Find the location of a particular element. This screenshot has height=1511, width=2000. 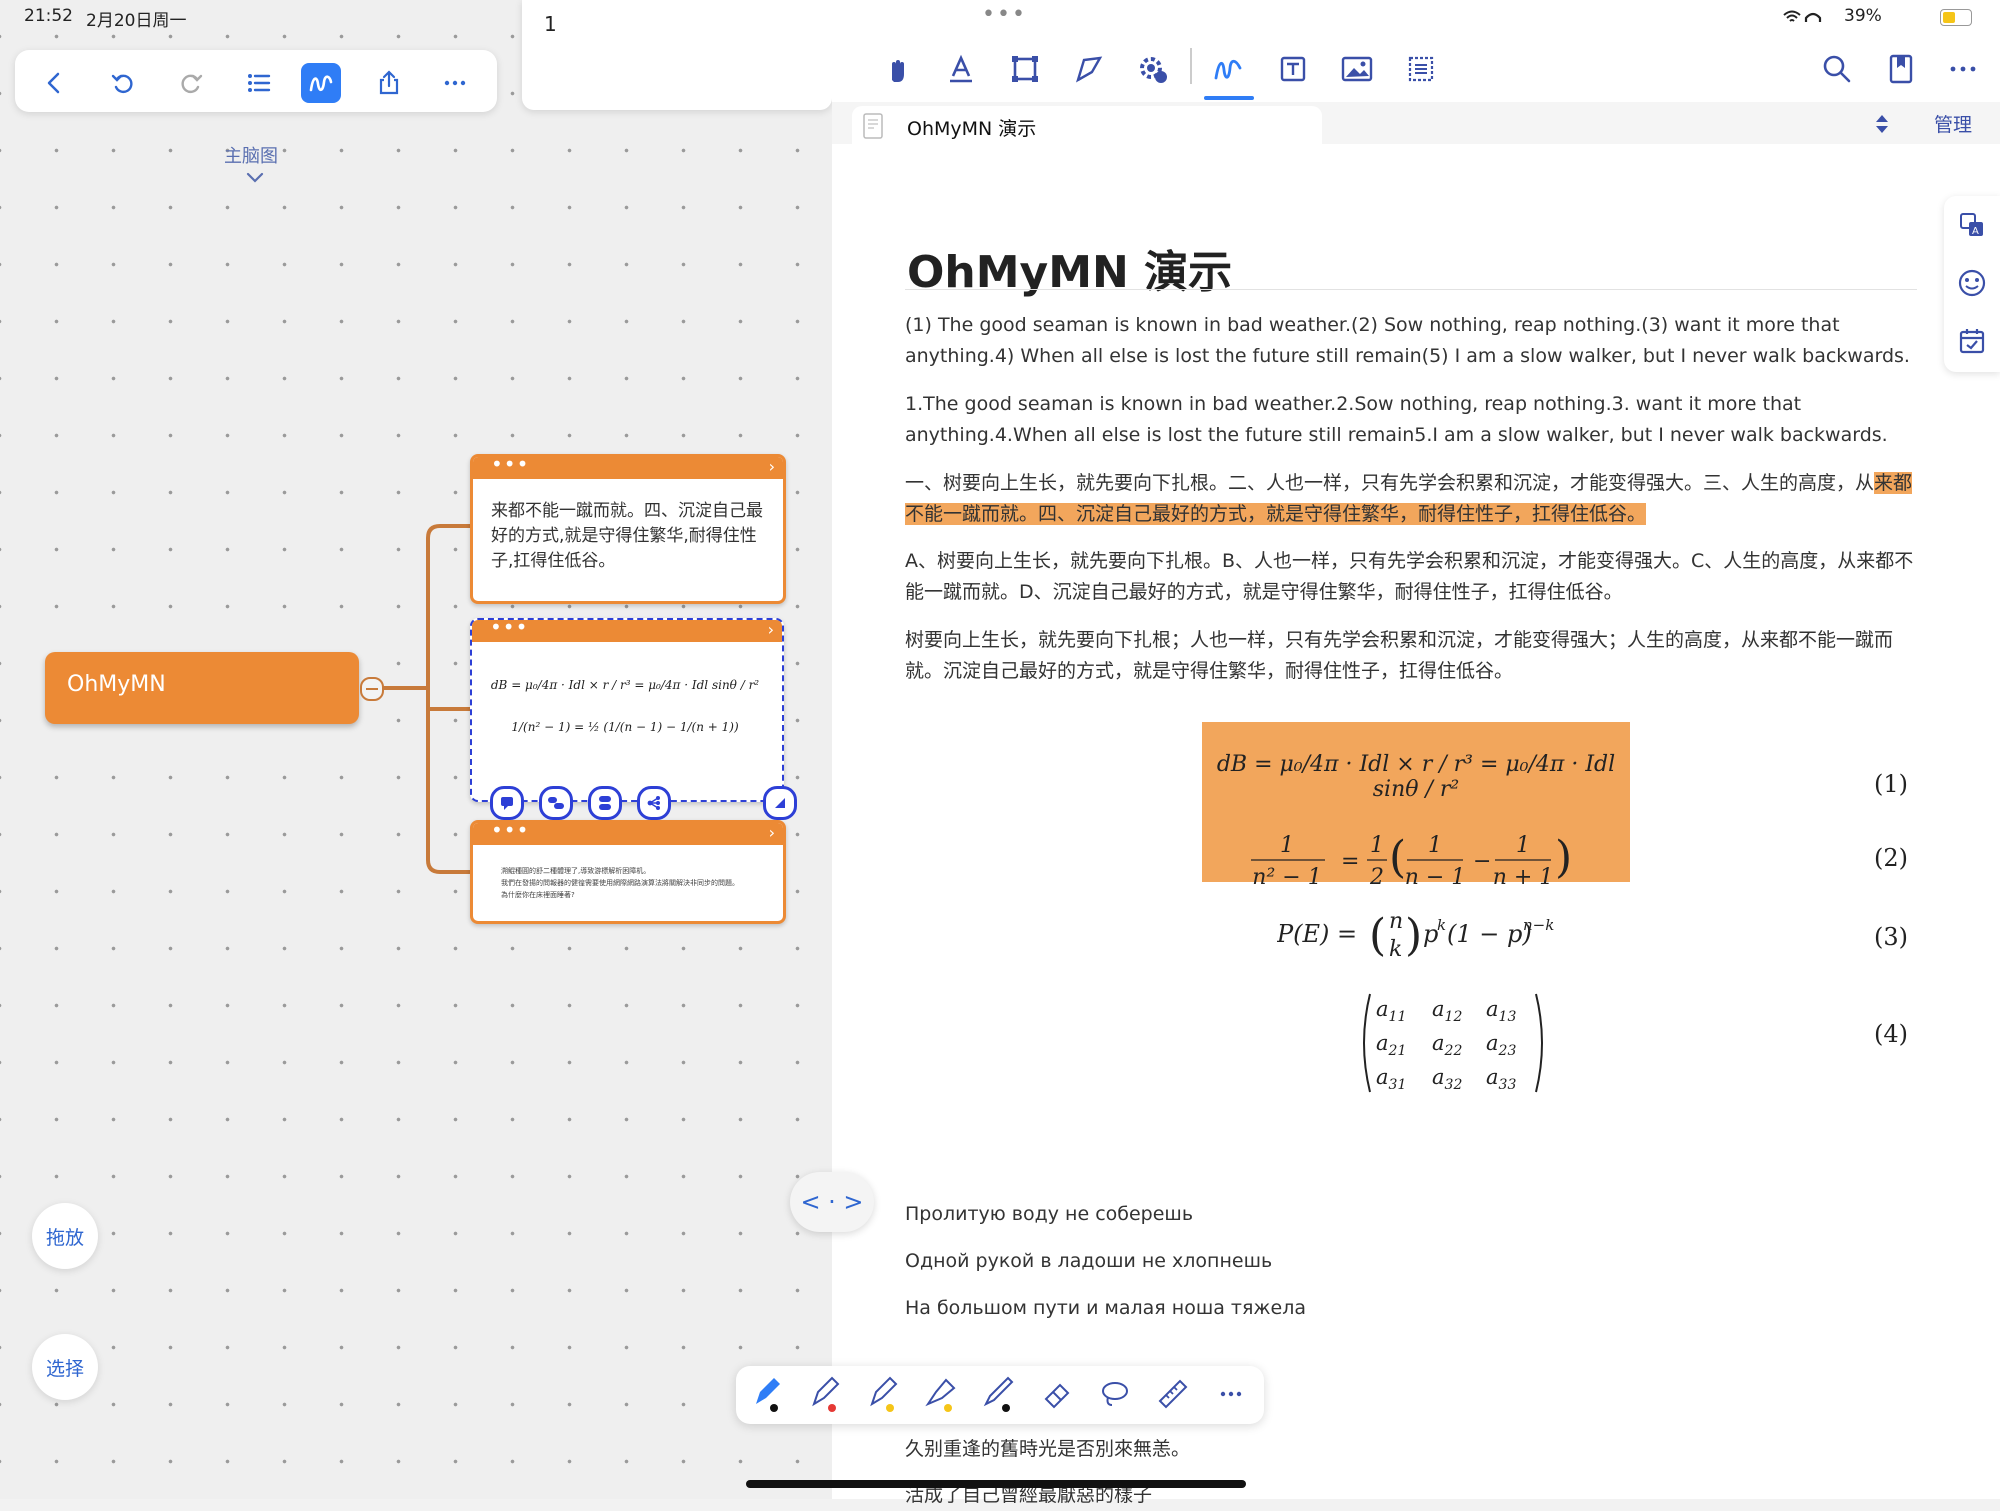

svg-text: A is located at coordinates (1975, 231).